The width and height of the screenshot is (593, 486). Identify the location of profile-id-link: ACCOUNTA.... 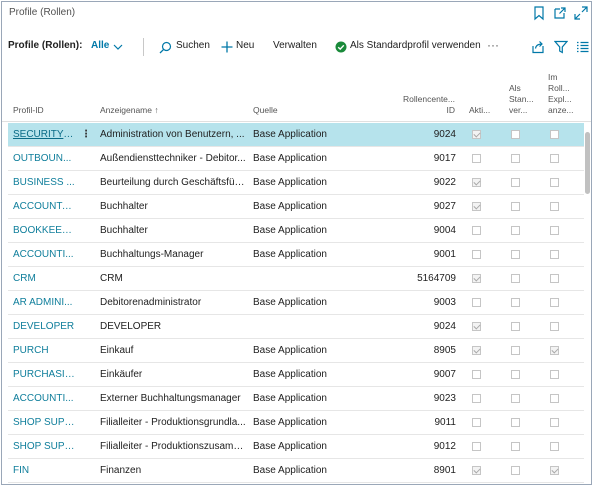
(44, 206).